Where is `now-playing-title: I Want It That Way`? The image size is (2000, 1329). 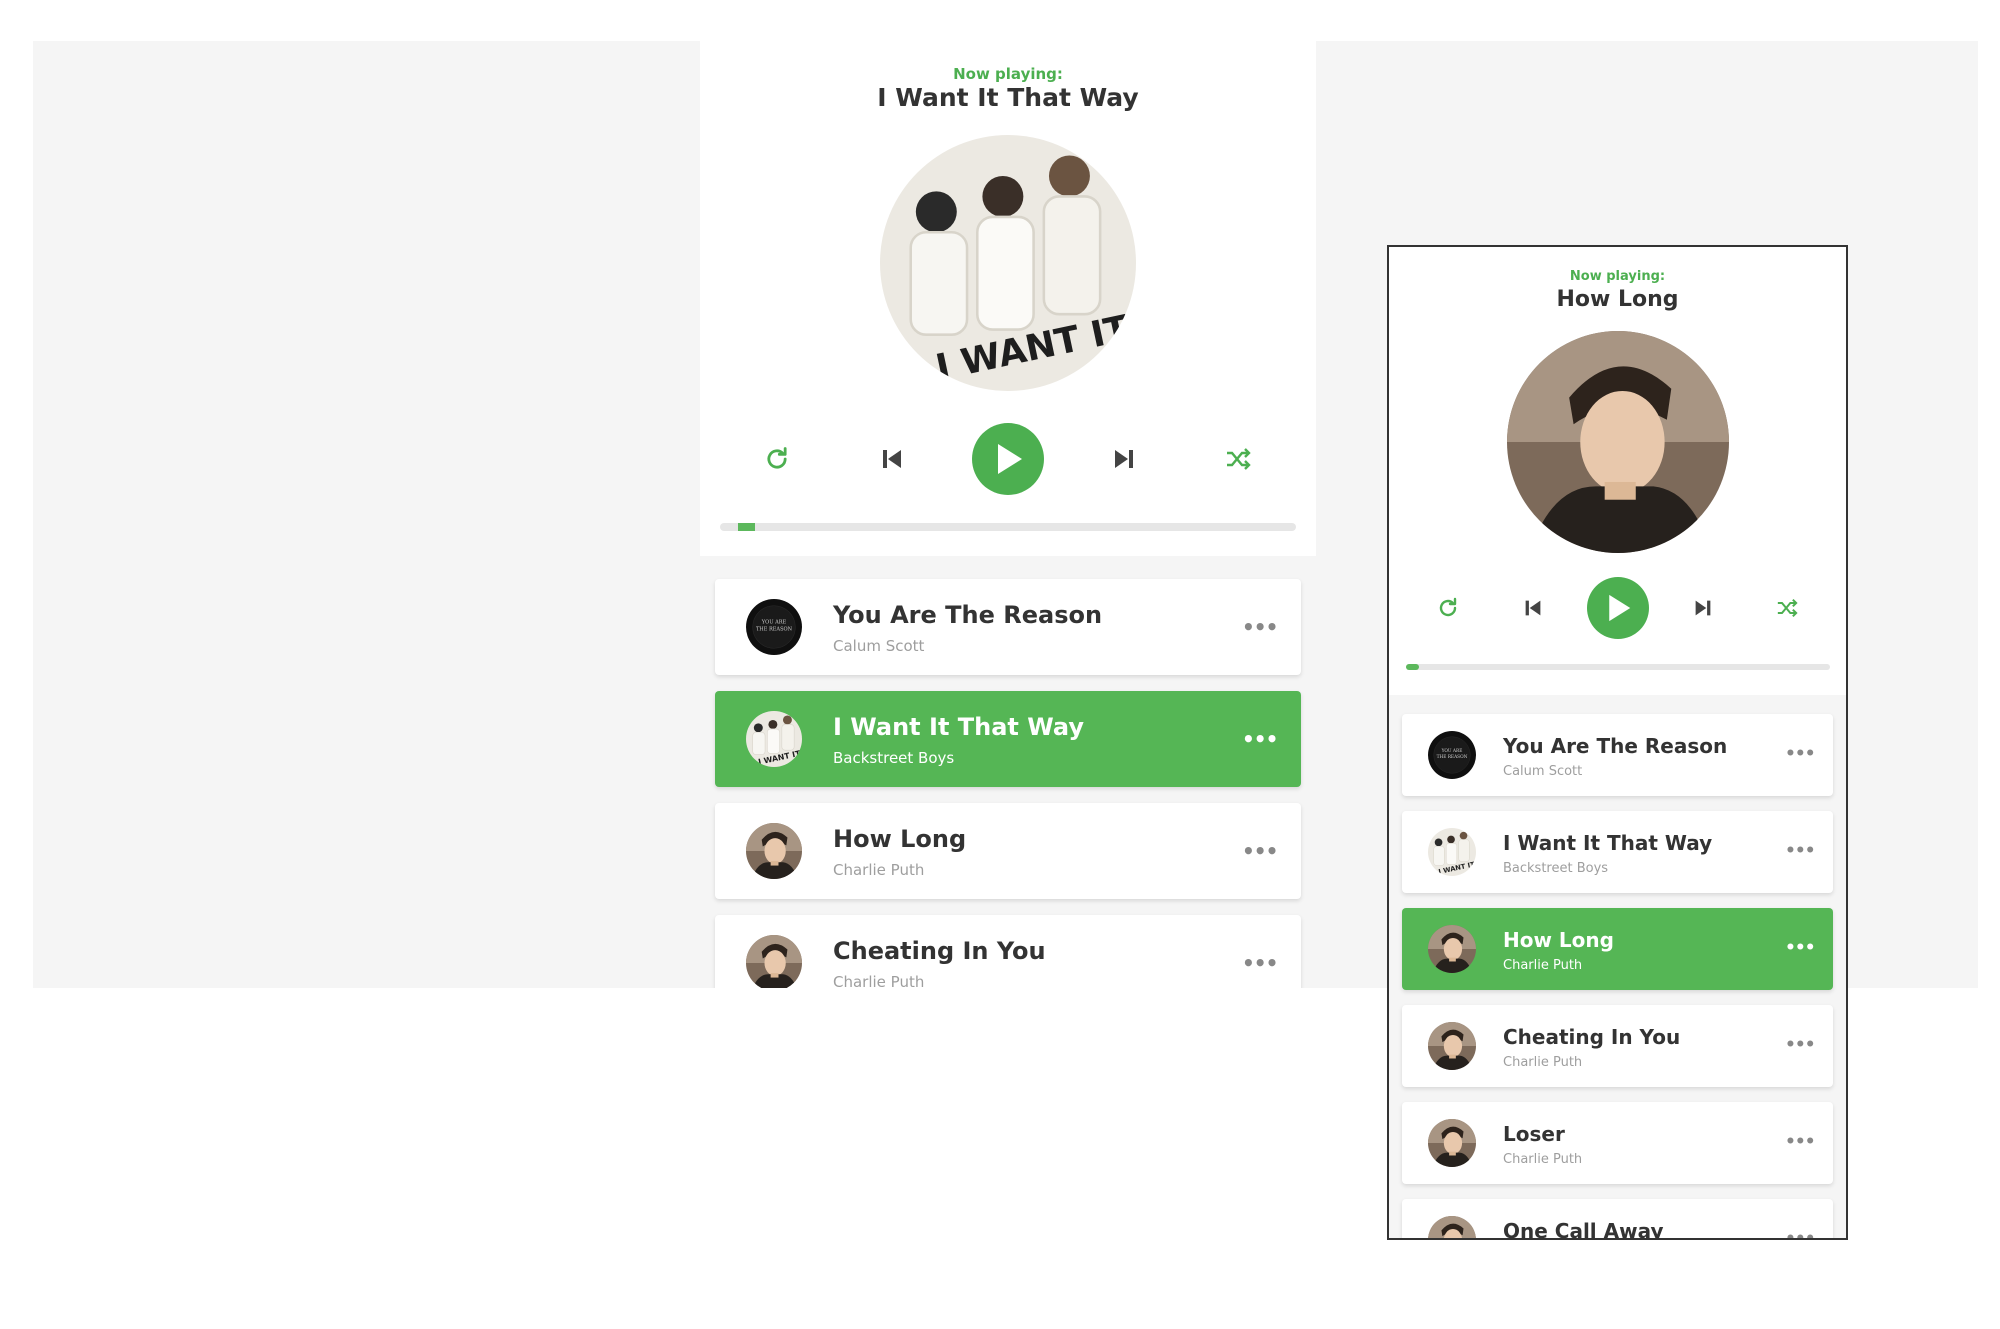
now-playing-title: I Want It That Way is located at coordinates (1008, 97).